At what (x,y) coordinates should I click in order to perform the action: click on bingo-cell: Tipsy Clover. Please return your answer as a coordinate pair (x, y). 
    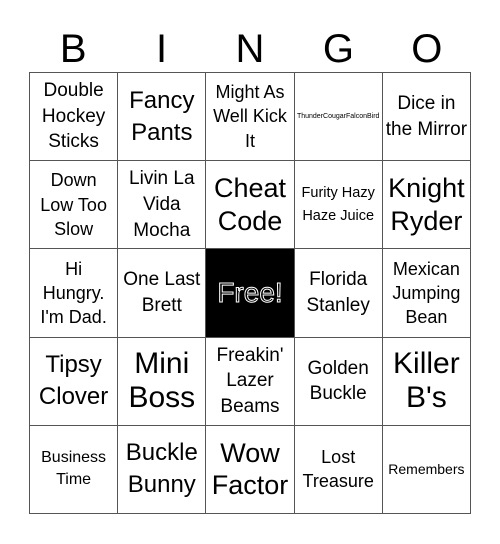
    Looking at the image, I should click on (74, 381).